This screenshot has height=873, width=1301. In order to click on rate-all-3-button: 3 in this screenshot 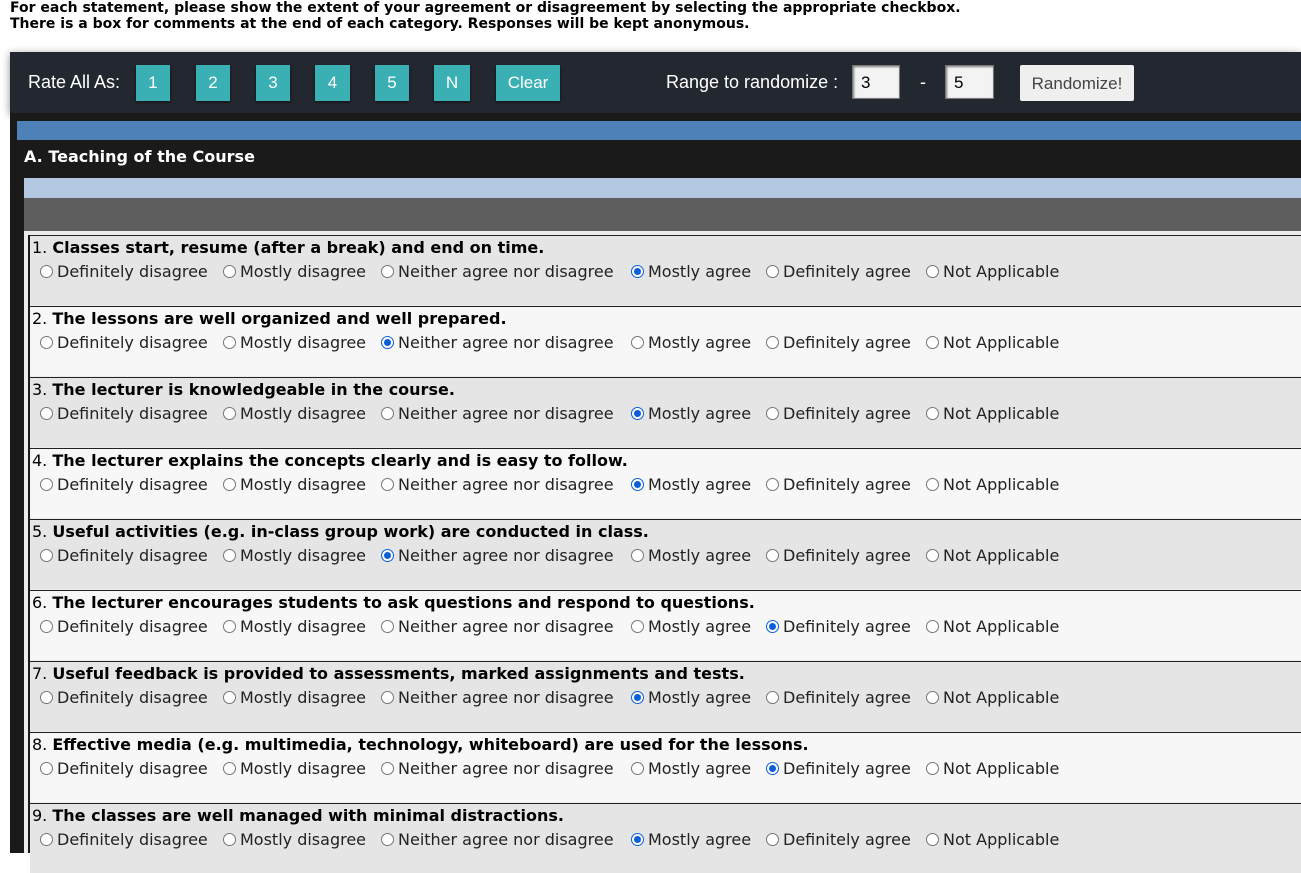, I will do `click(273, 83)`.